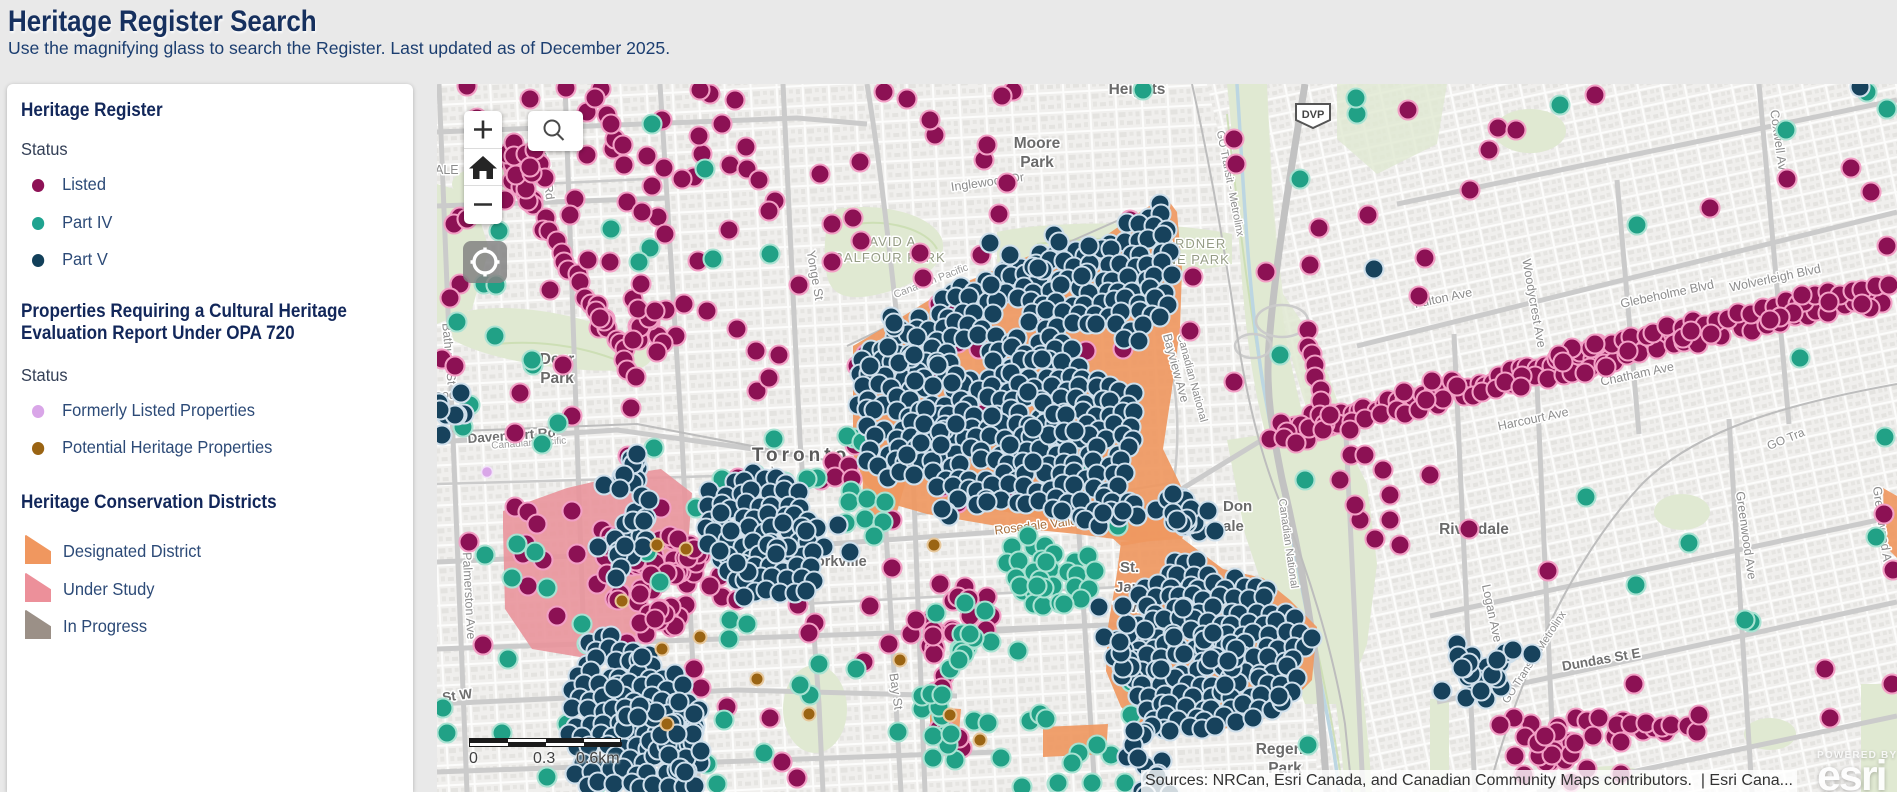 The width and height of the screenshot is (1897, 792). Describe the element at coordinates (1037, 162) in the screenshot. I see `svg-text: Park` at that location.